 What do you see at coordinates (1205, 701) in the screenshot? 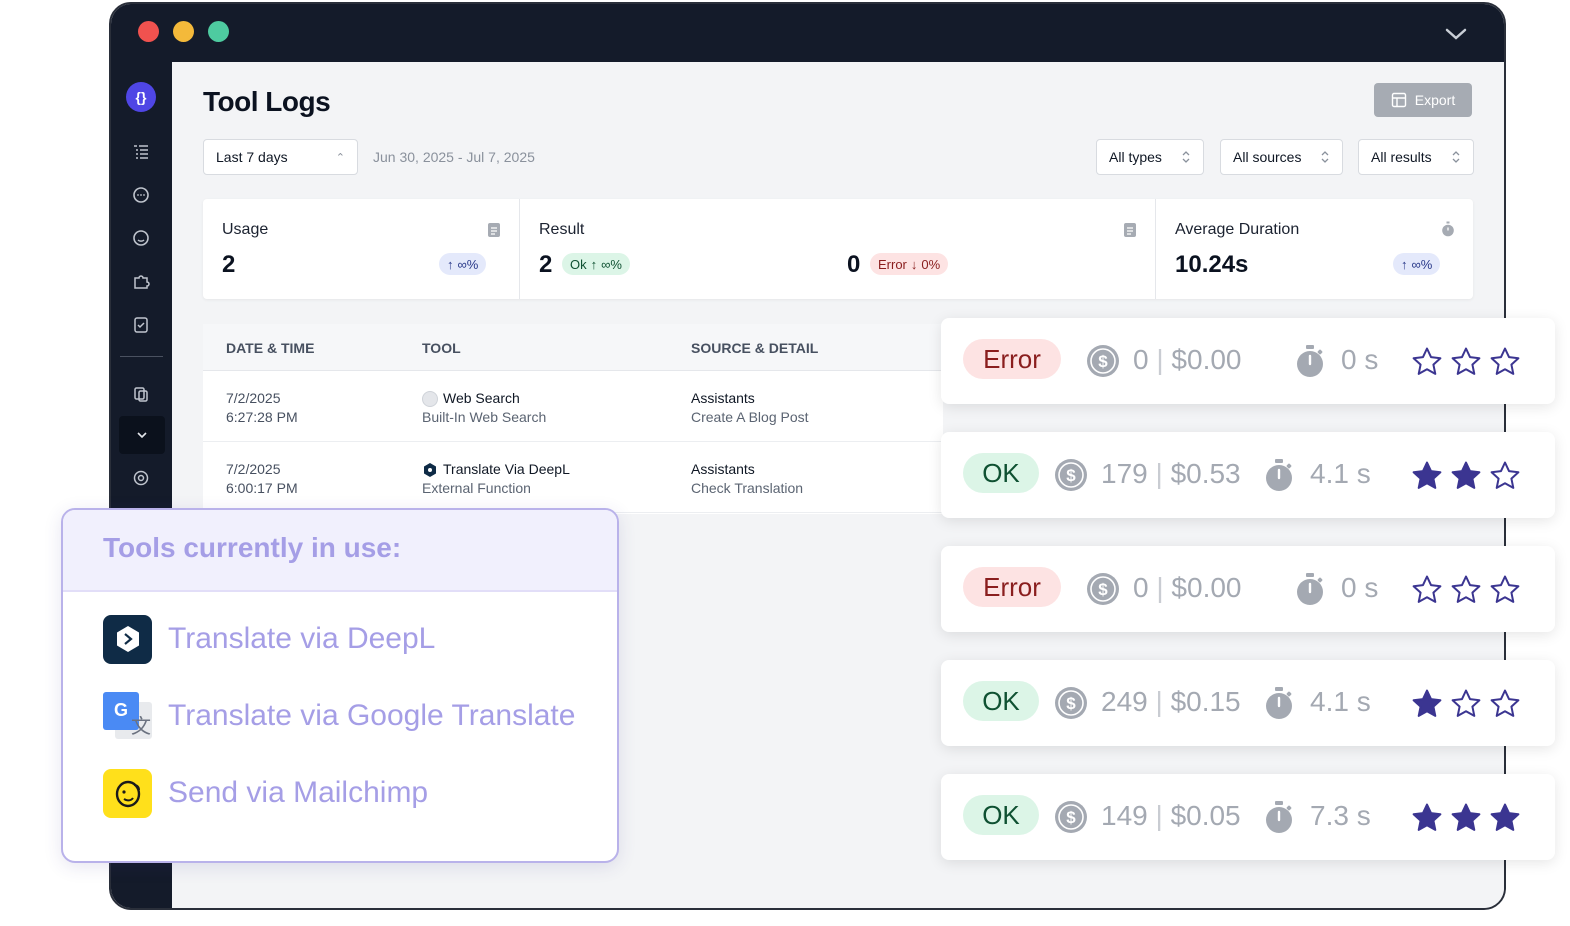
I see `cost-value: $0.15` at bounding box center [1205, 701].